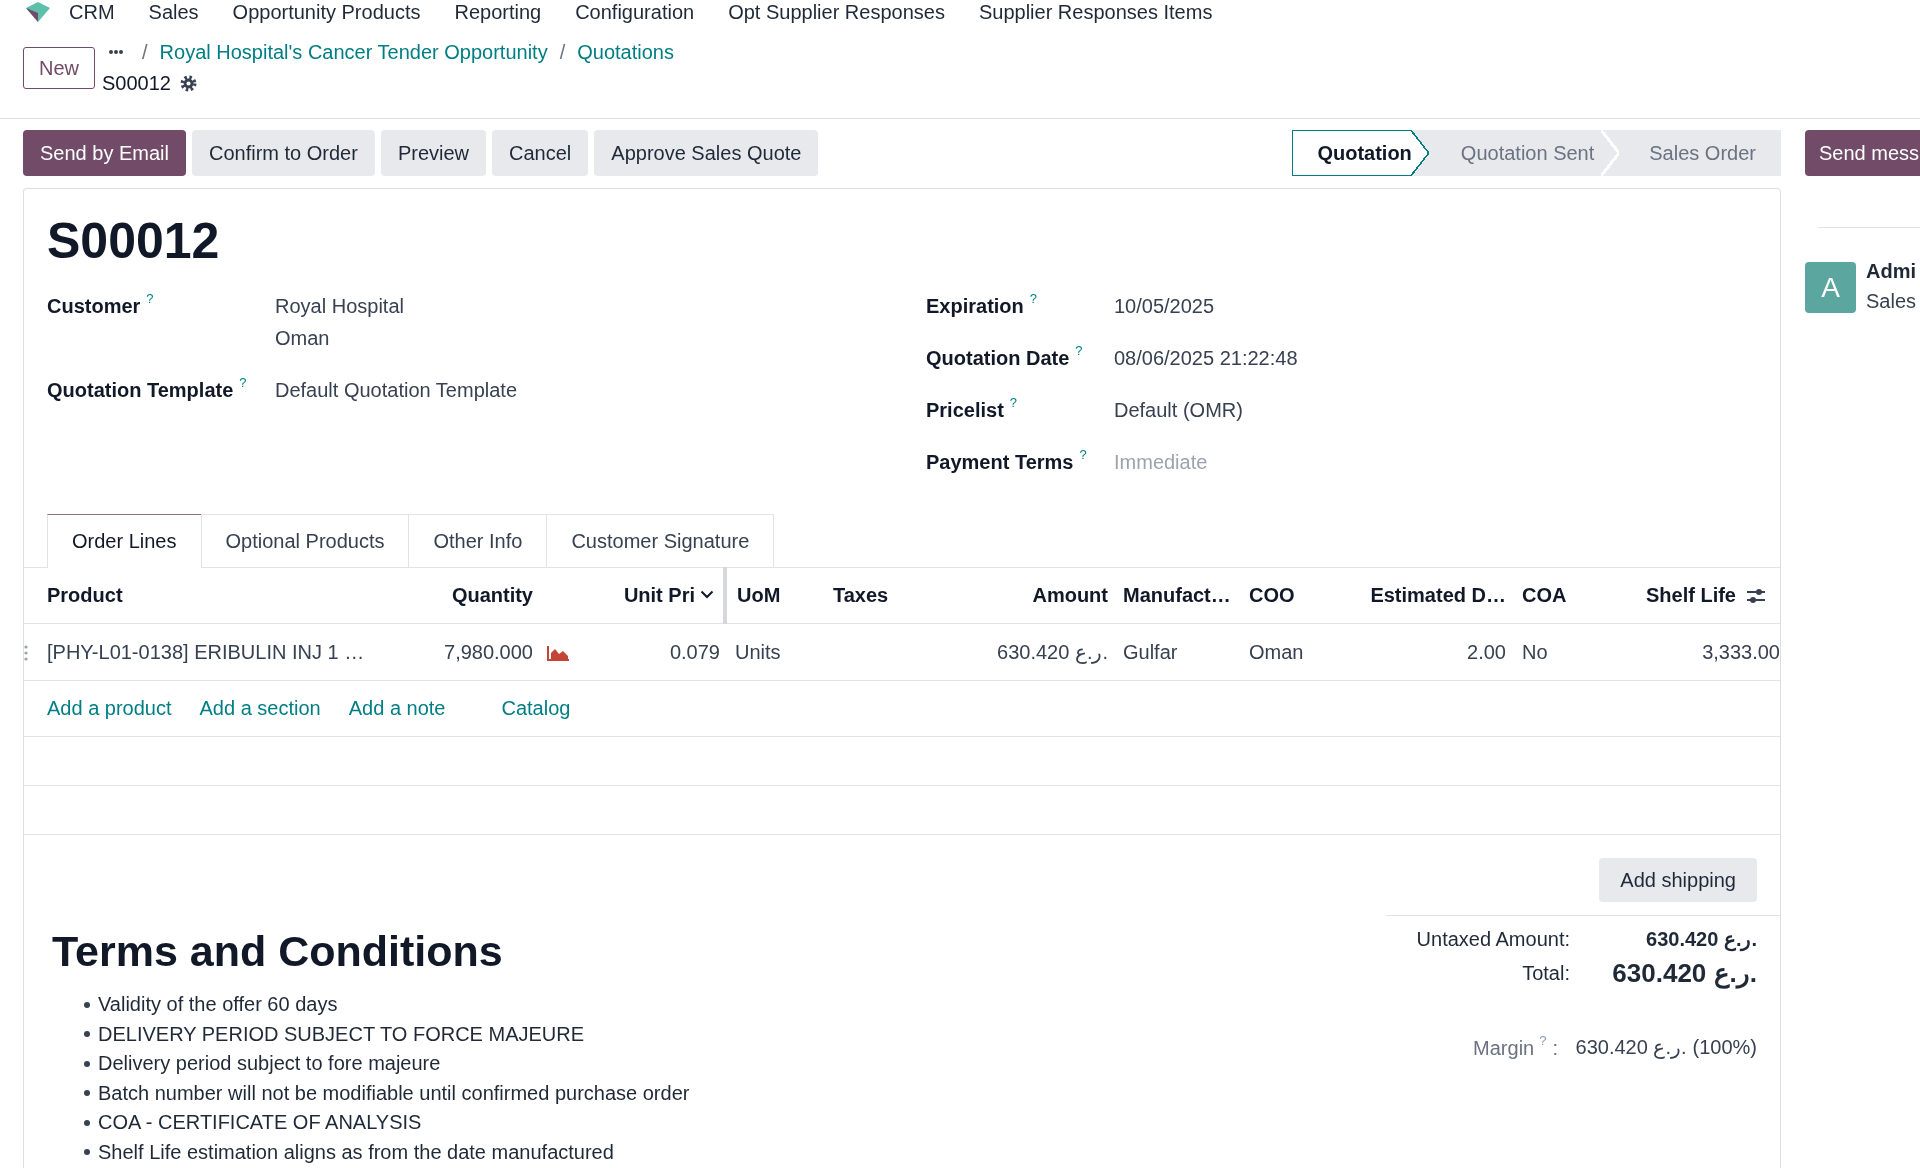 Image resolution: width=1920 pixels, height=1168 pixels. I want to click on column-header: Taxes, so click(861, 595).